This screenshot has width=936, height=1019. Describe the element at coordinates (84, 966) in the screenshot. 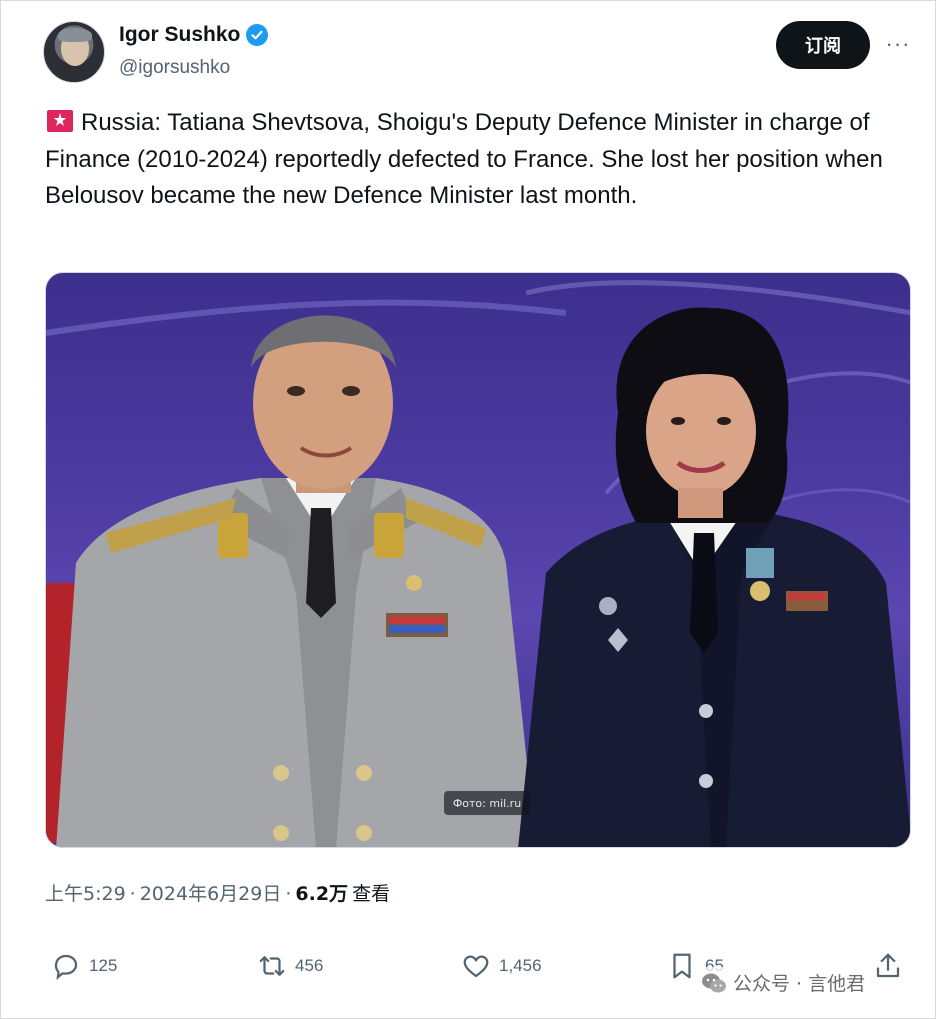

I see `reply-button: 125` at that location.